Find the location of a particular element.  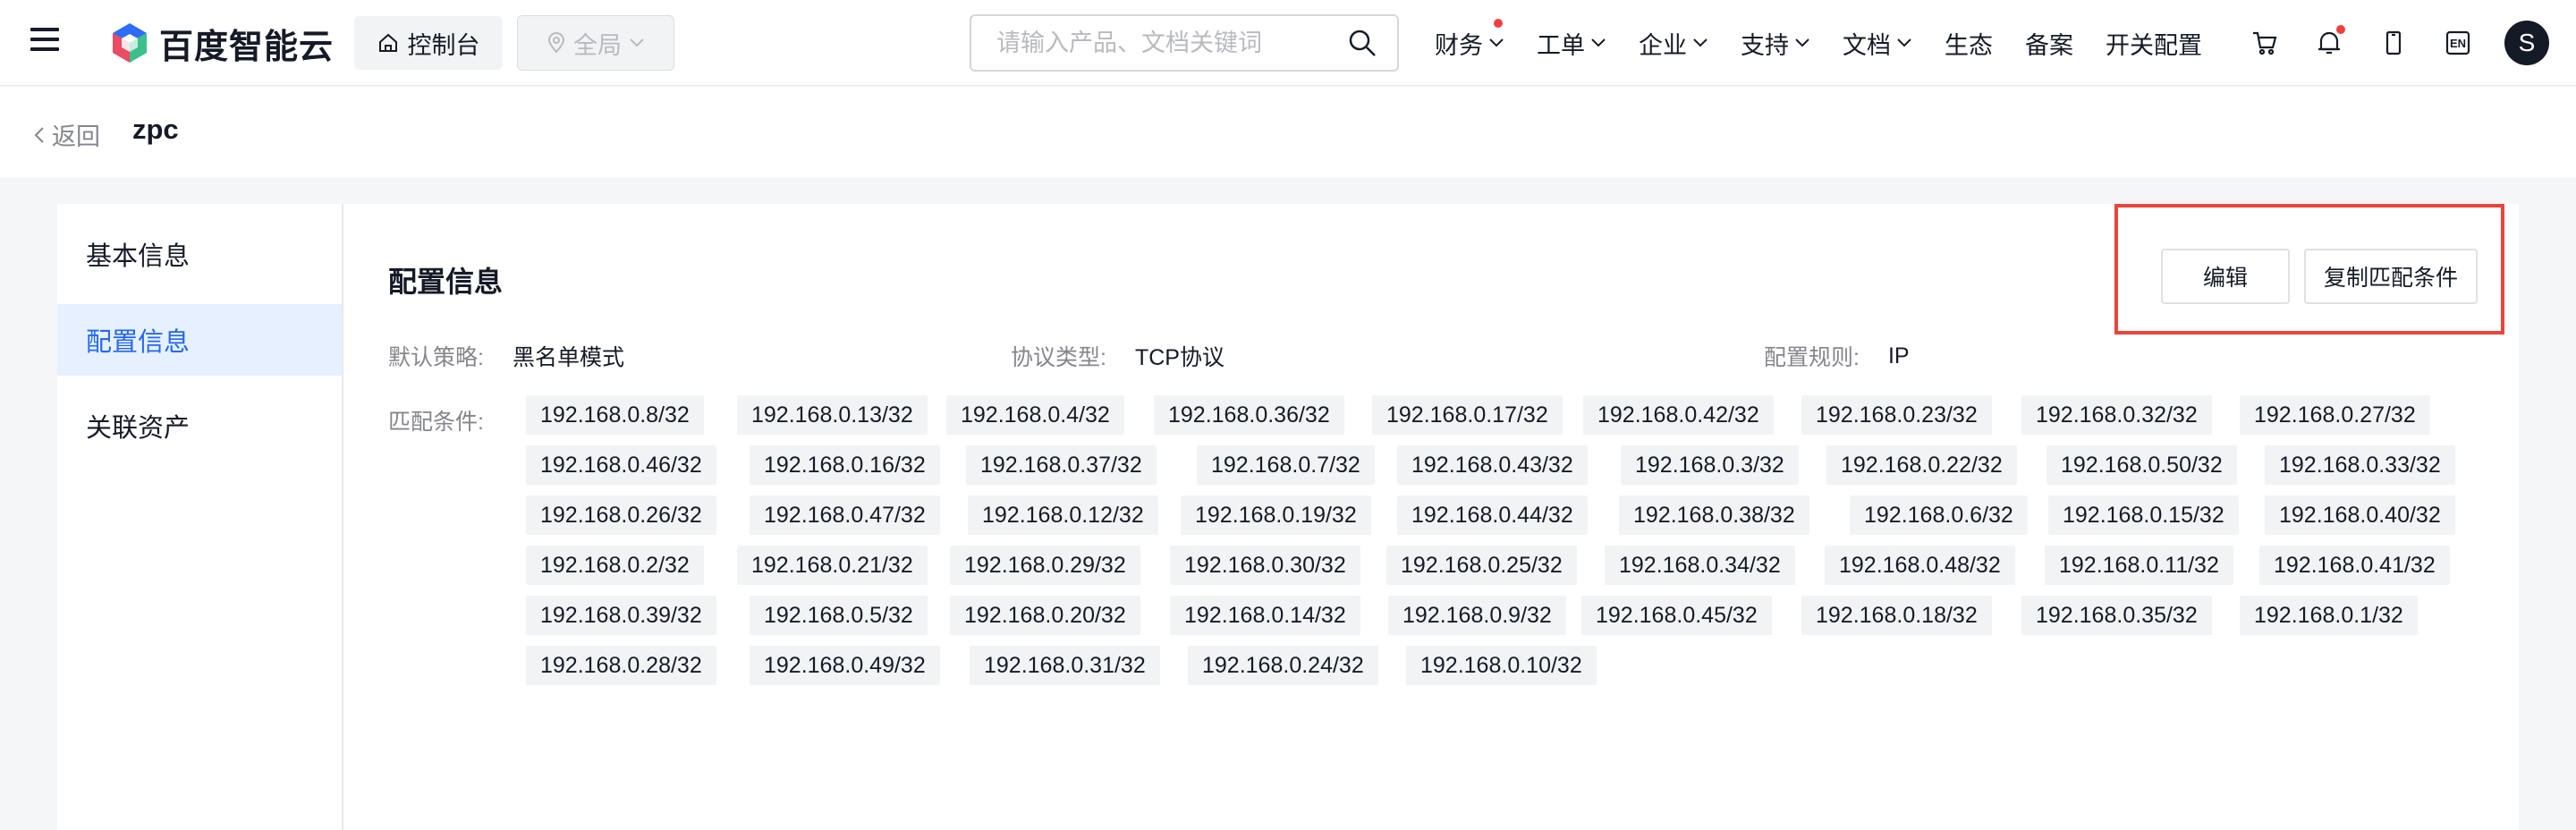

ip-tag: 192.168.0.24/32 is located at coordinates (1283, 665).